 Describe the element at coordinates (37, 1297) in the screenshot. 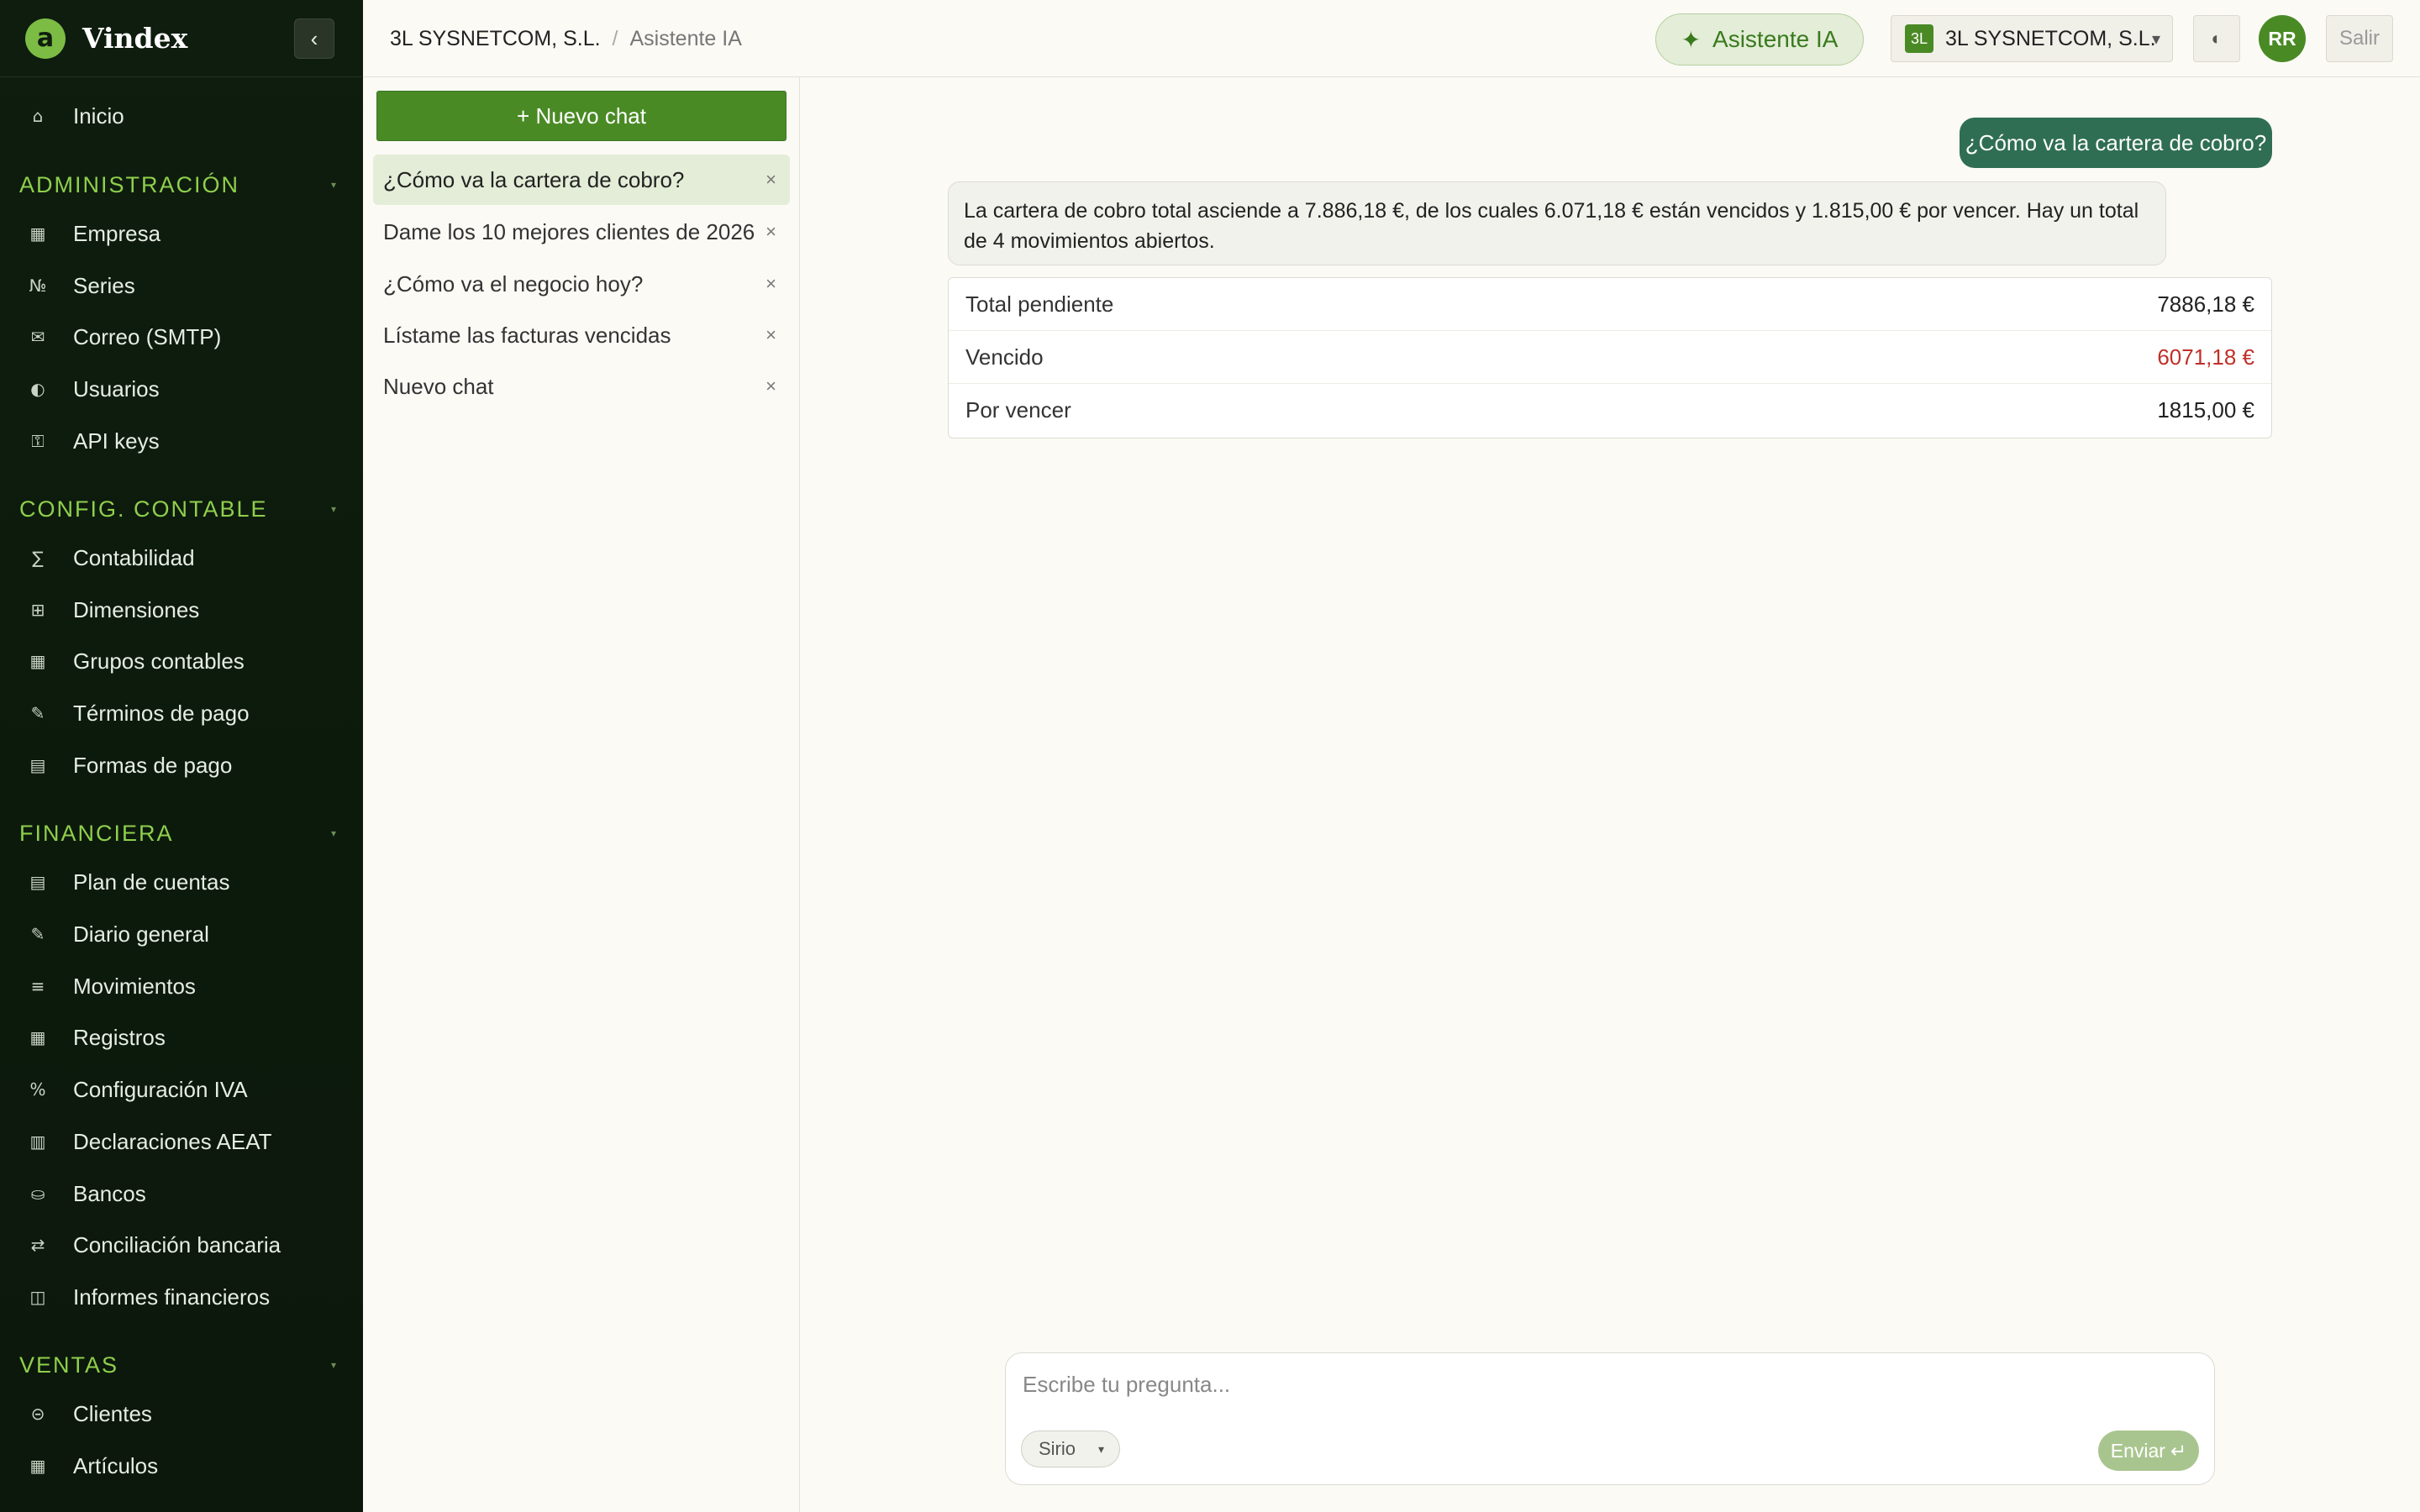

I see `report-icon: ◫` at that location.